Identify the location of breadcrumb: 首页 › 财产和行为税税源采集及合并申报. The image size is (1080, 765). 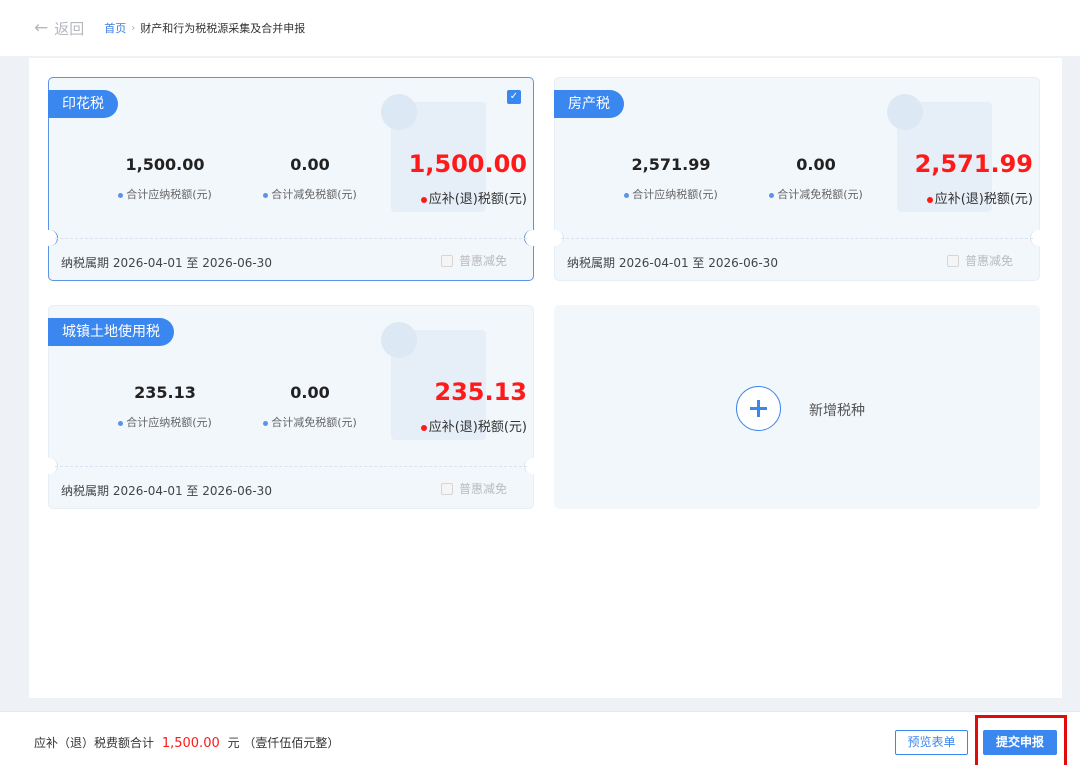
(204, 28).